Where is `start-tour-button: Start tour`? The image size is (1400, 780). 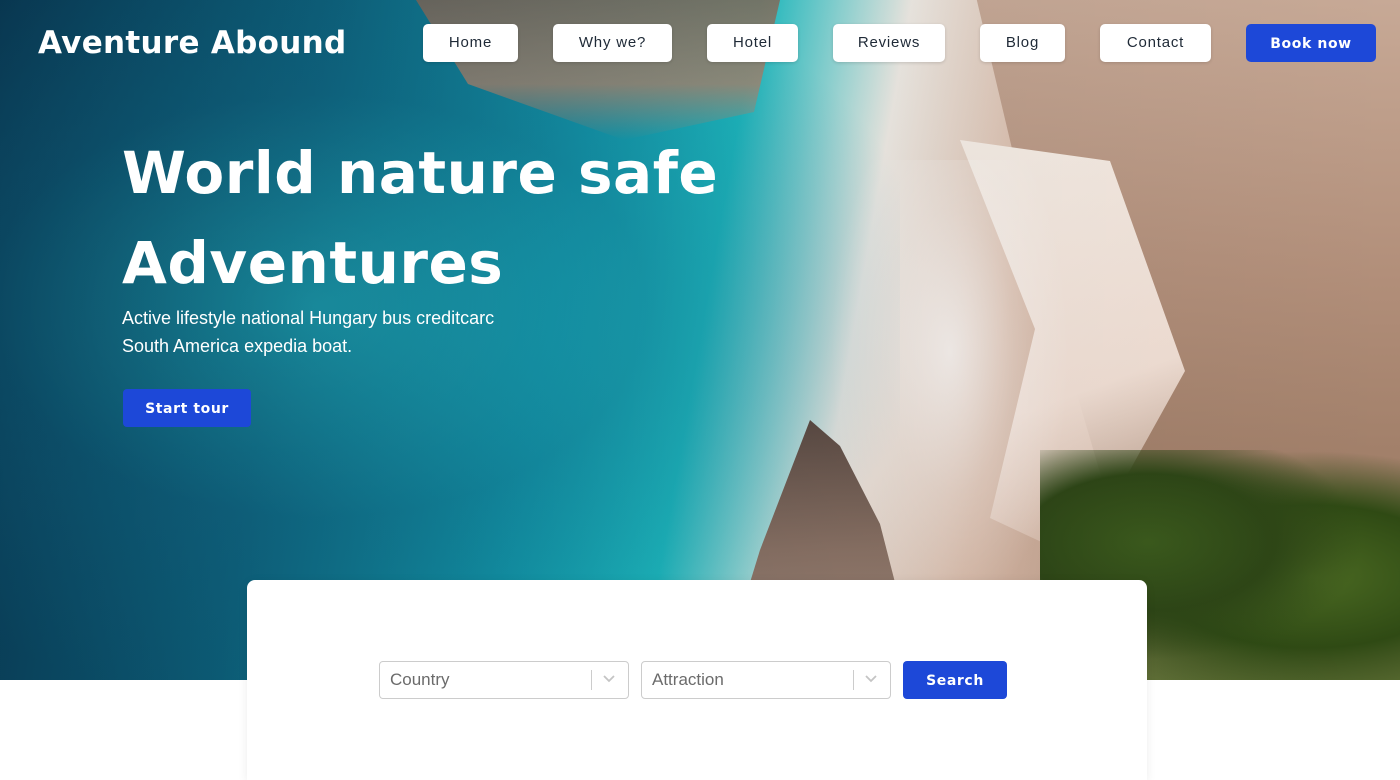 start-tour-button: Start tour is located at coordinates (187, 408).